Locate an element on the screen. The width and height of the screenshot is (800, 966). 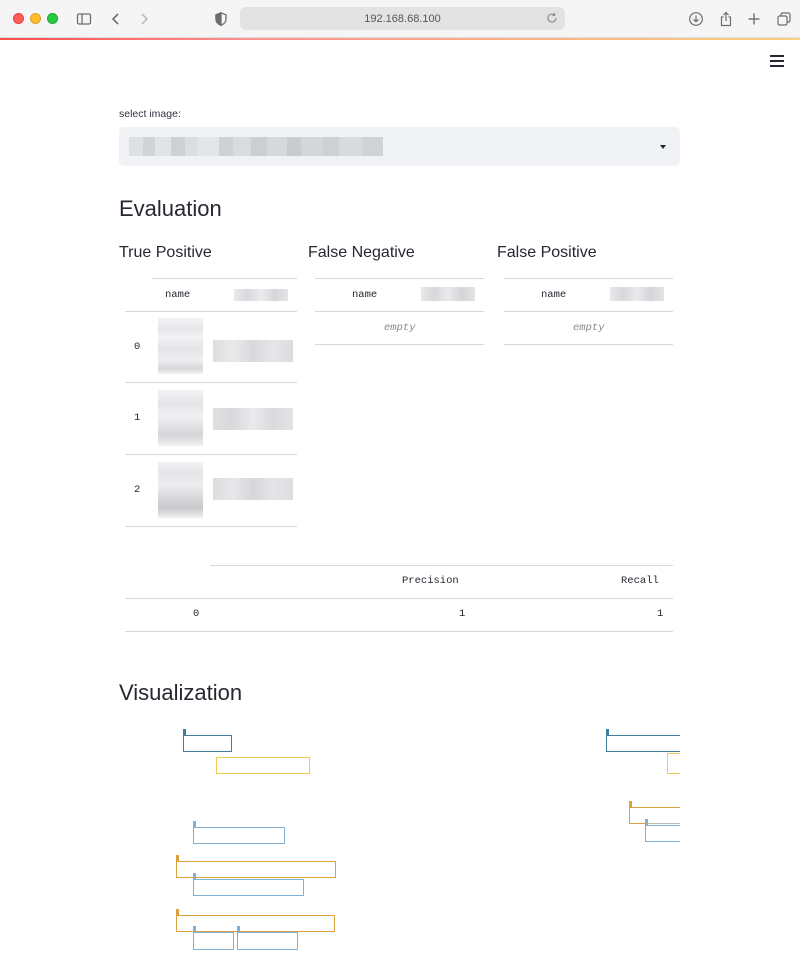
share-icon is located at coordinates (726, 19).